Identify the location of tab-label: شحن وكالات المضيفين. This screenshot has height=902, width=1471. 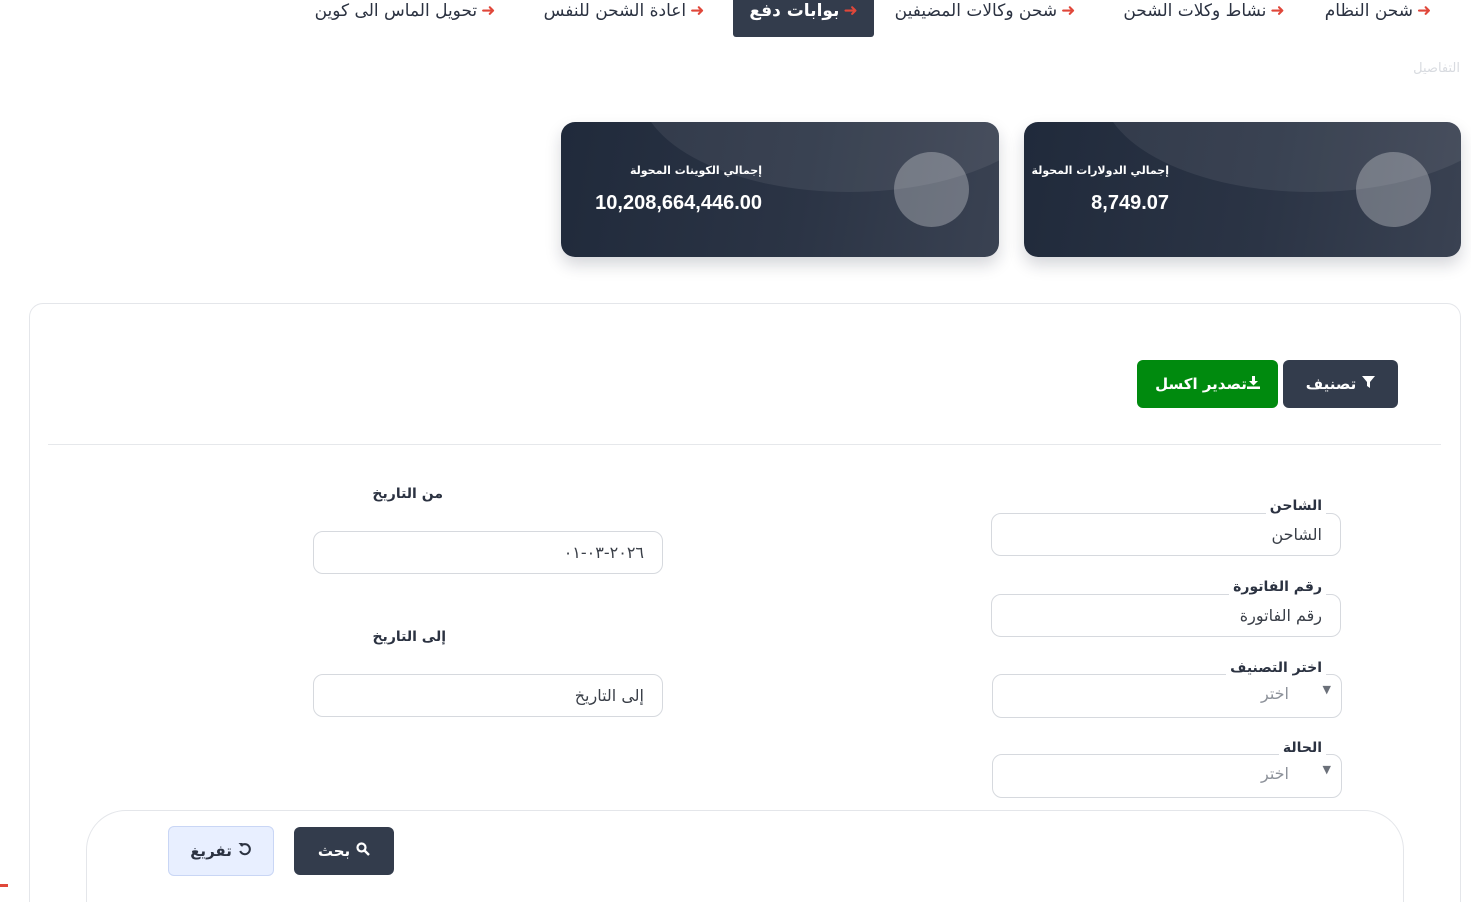
(976, 11).